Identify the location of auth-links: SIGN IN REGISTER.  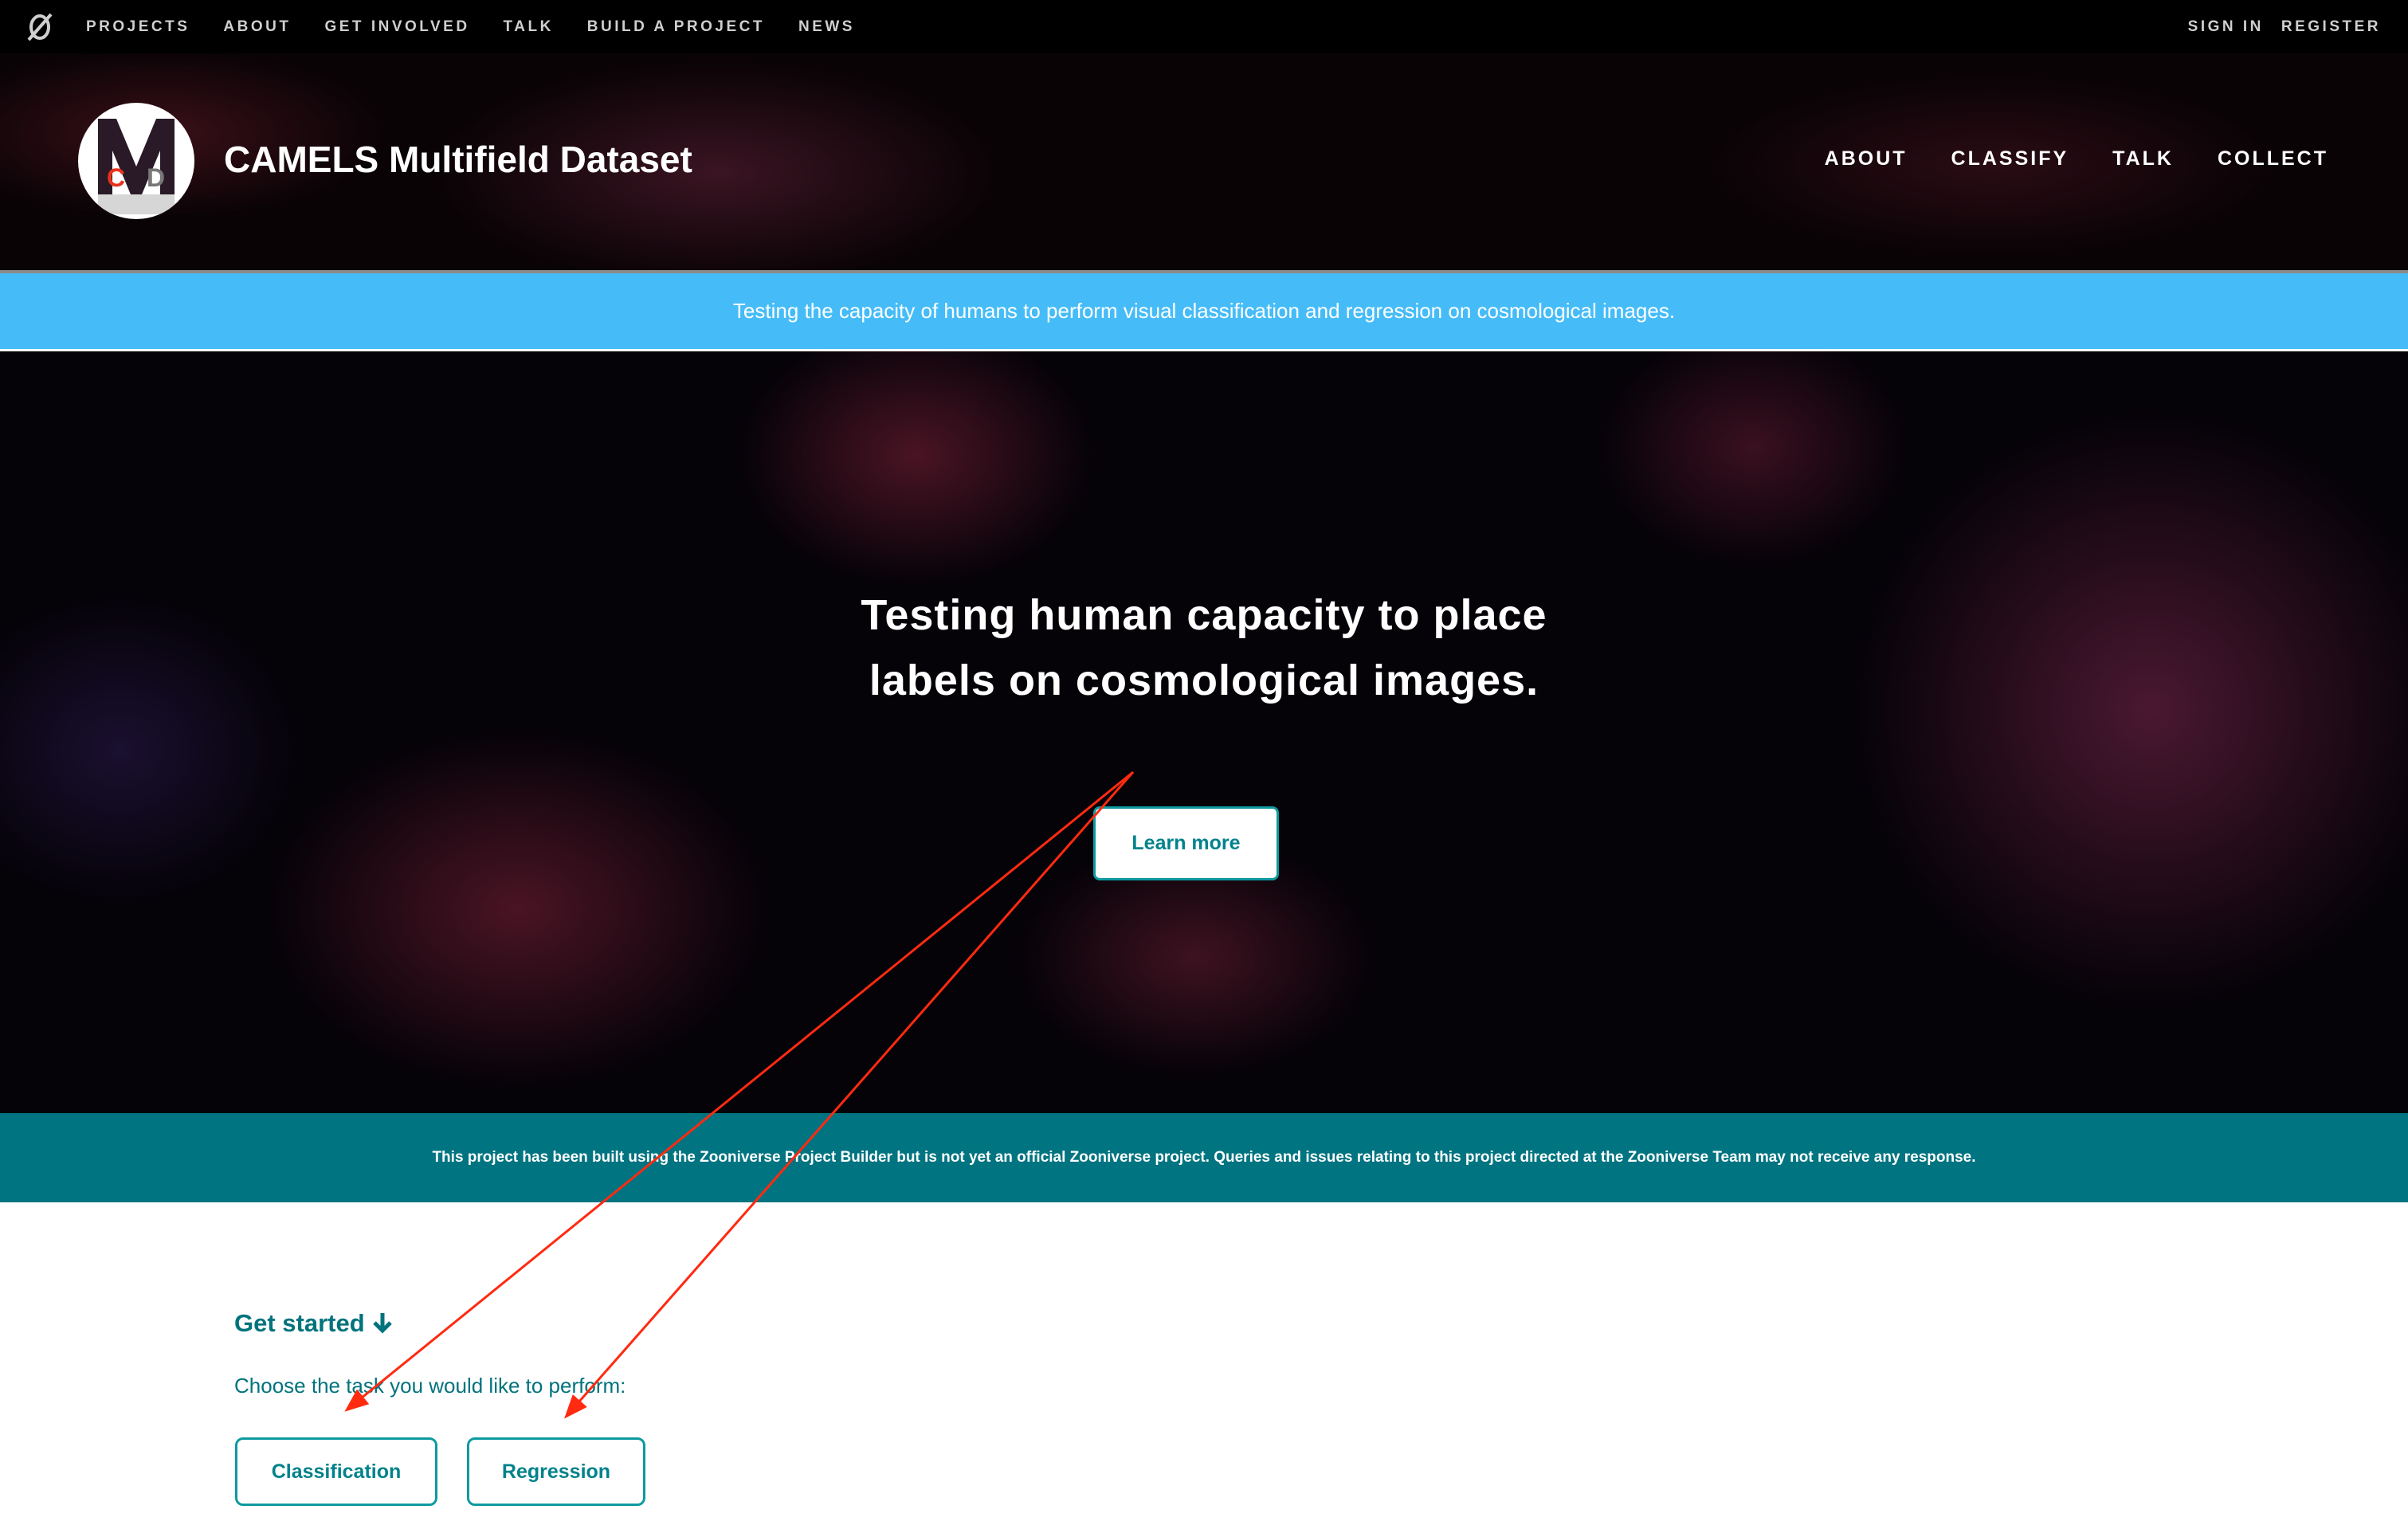
(2289, 26).